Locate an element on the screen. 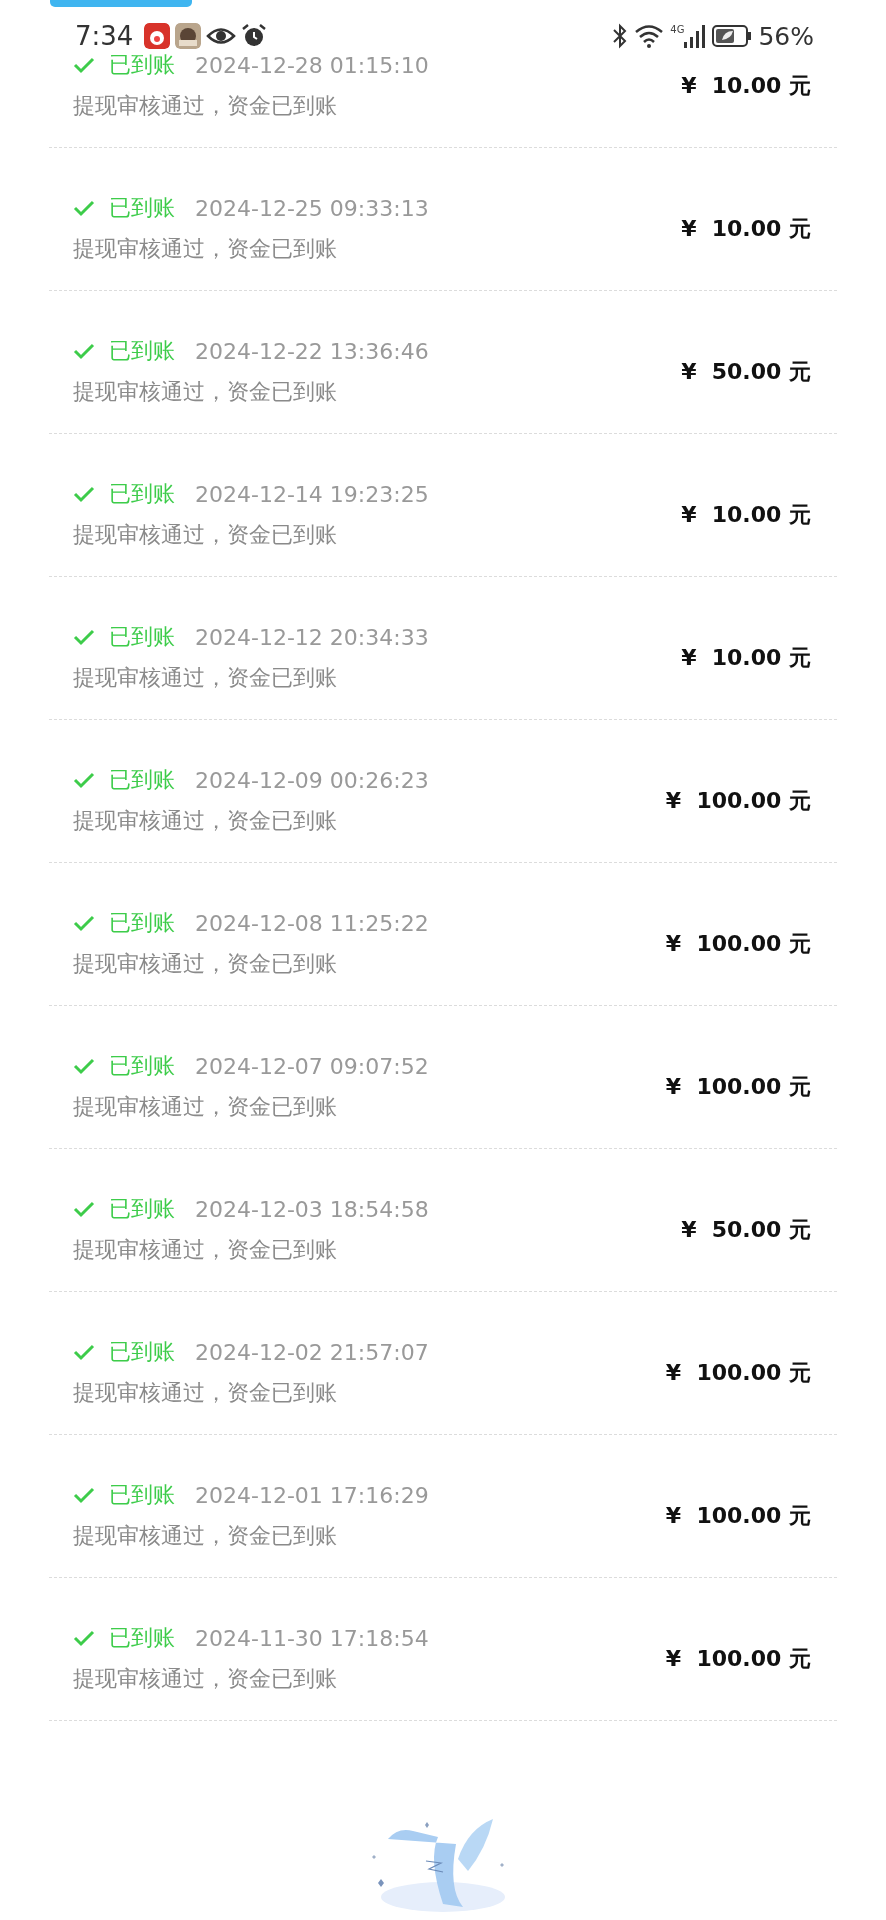 This screenshot has width=886, height=1920. record-time: 2024-12-14 19:23:25 is located at coordinates (312, 494).